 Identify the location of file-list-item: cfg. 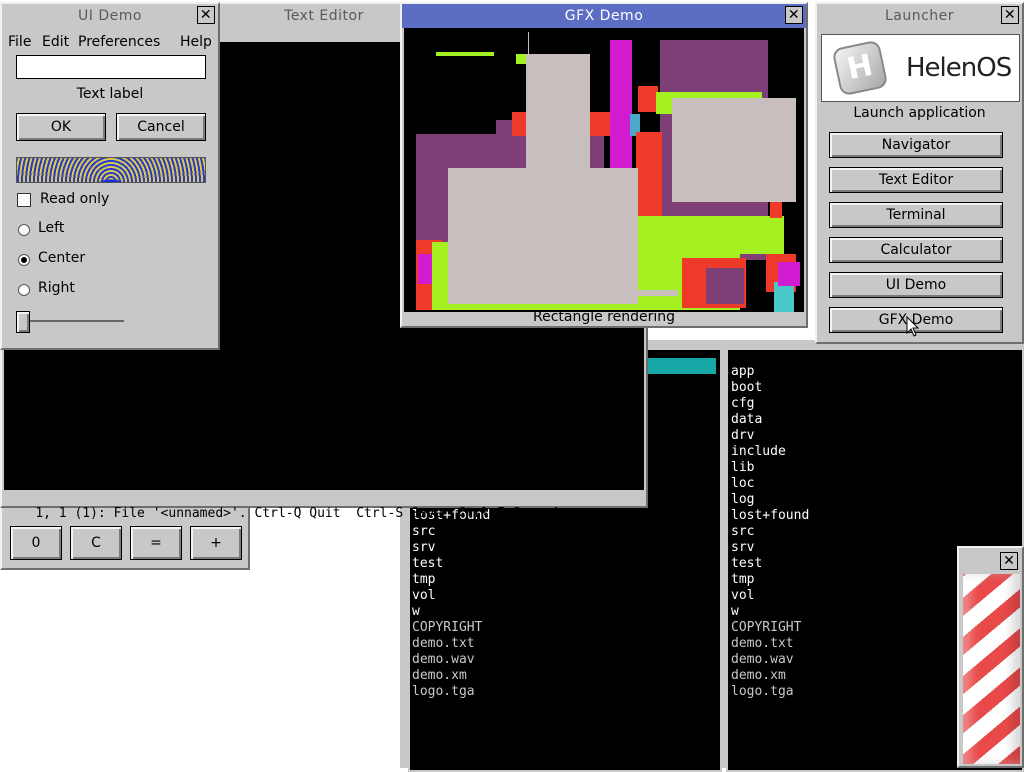
(770, 404).